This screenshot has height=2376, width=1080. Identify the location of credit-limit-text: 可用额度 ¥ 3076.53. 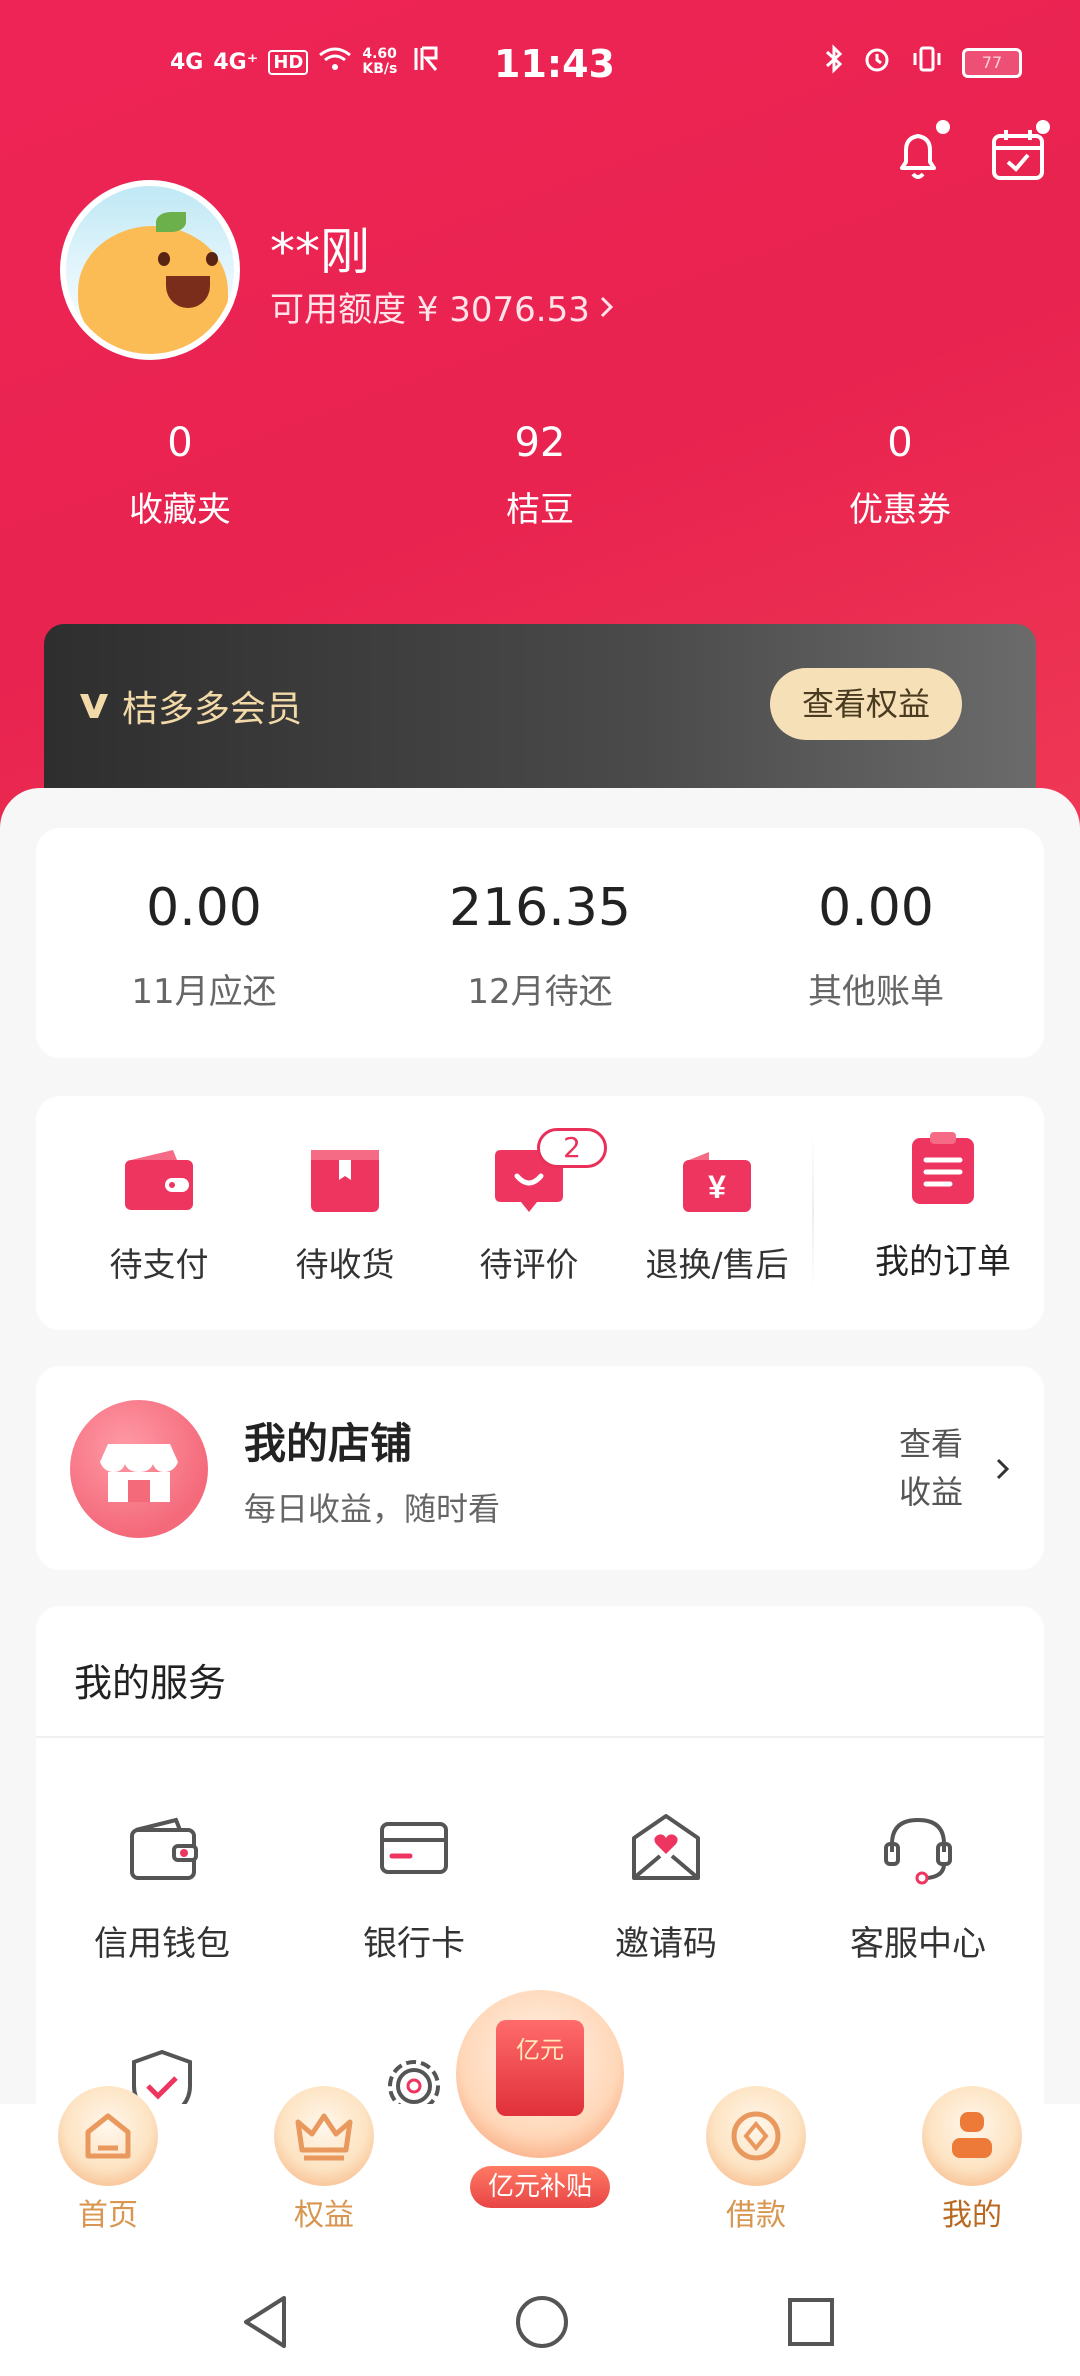
(430, 310).